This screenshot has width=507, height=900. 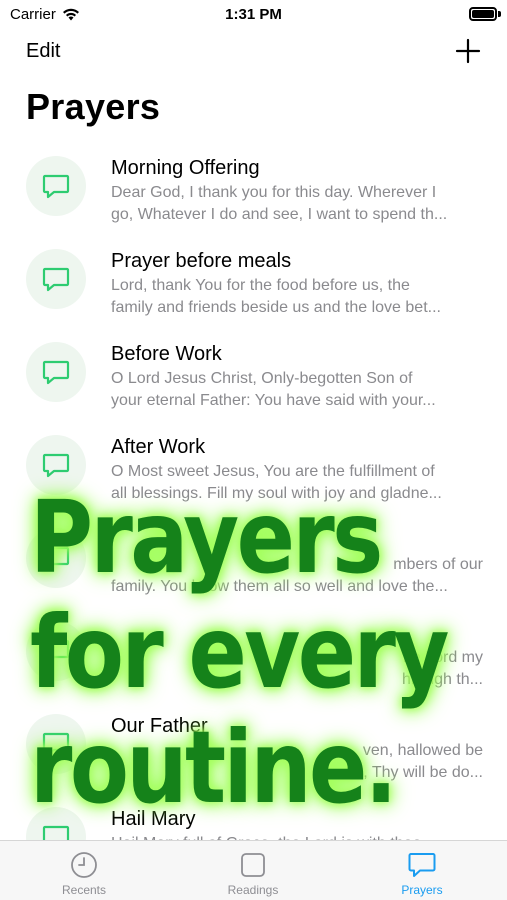 What do you see at coordinates (253, 54) in the screenshot?
I see `navigation-bar: Edit` at bounding box center [253, 54].